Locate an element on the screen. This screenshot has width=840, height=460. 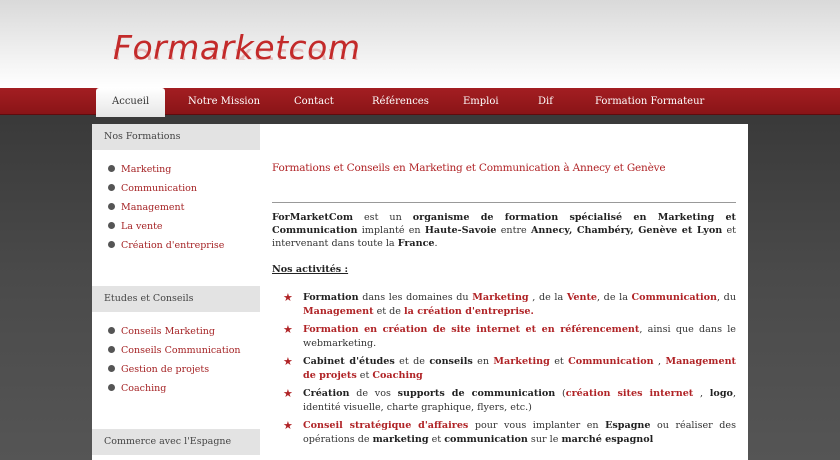
link-etudes-communication: Communication is located at coordinates (610, 361).